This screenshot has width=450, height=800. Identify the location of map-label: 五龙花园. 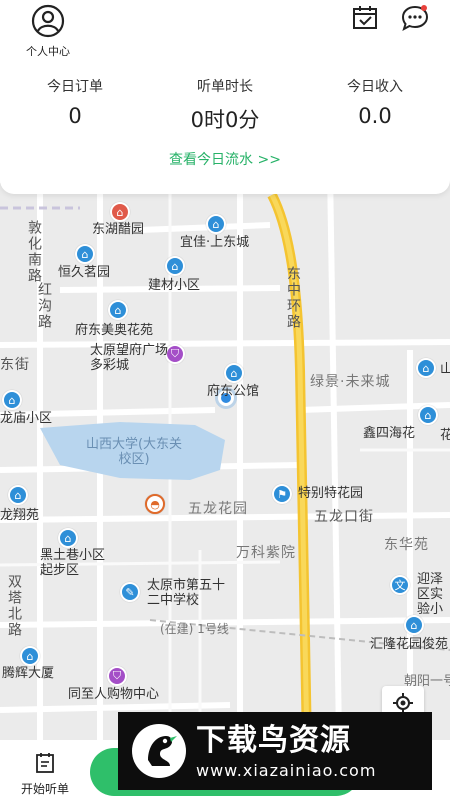
(218, 509).